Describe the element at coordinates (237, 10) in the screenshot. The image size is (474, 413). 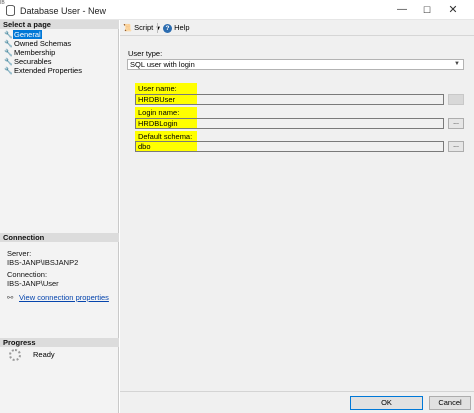
I see `title-bar: IB Database User - New — ☐ ✕` at that location.